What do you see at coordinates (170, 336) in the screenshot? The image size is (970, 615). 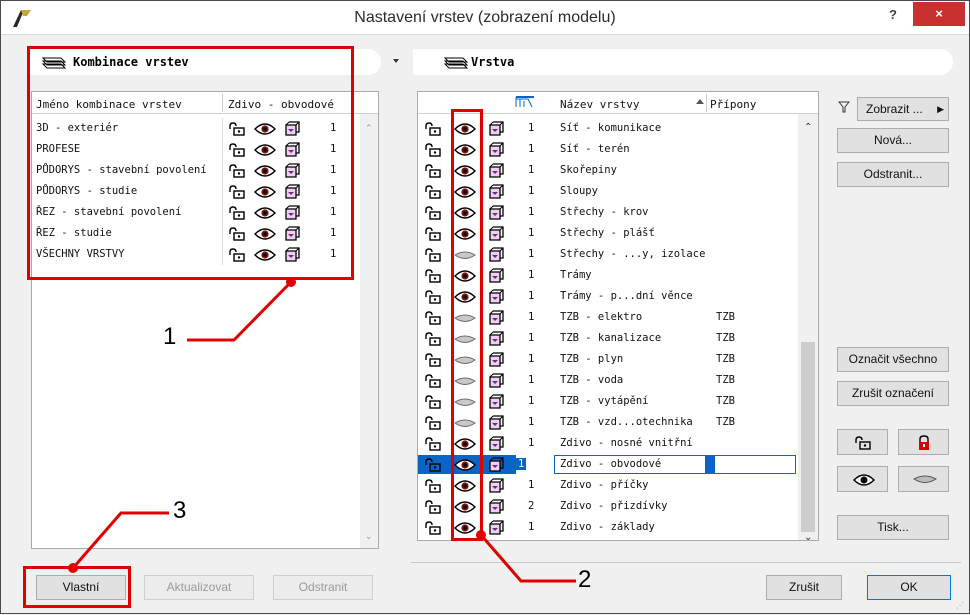 I see `annotation-label-1: 1` at bounding box center [170, 336].